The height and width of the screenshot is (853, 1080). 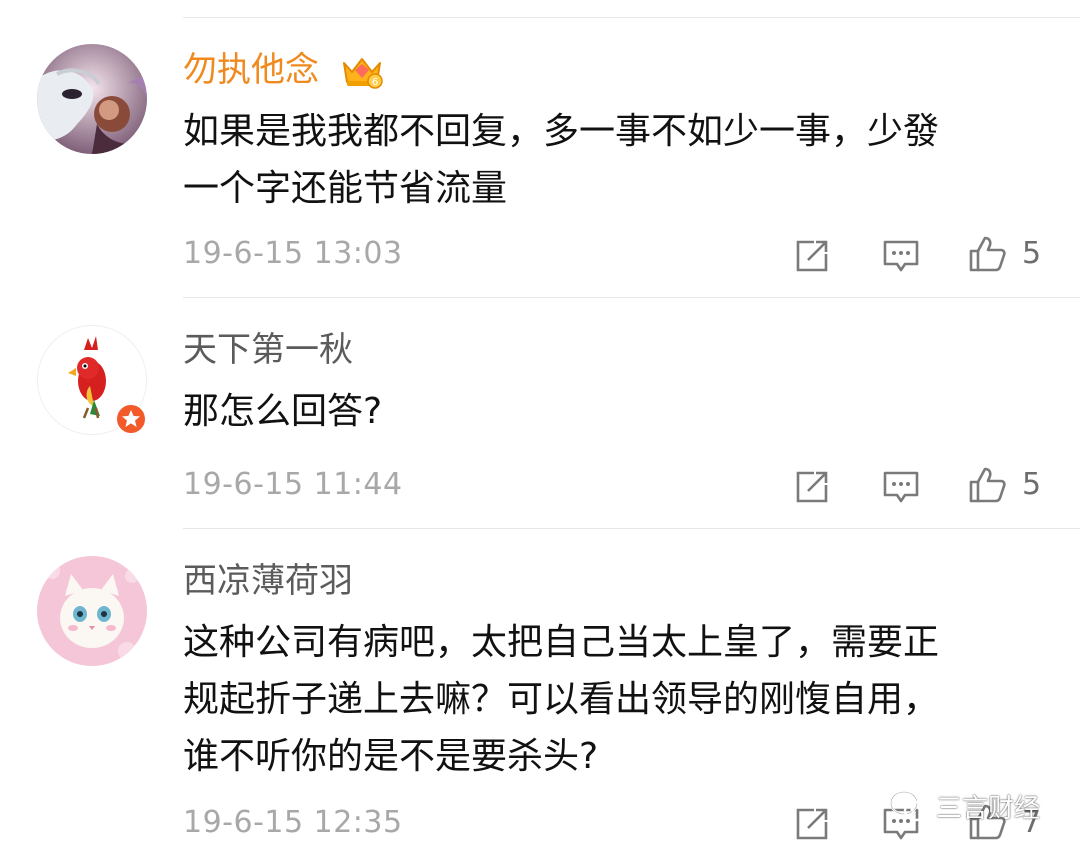 I want to click on username: 西凉薄荷羽, so click(x=268, y=581).